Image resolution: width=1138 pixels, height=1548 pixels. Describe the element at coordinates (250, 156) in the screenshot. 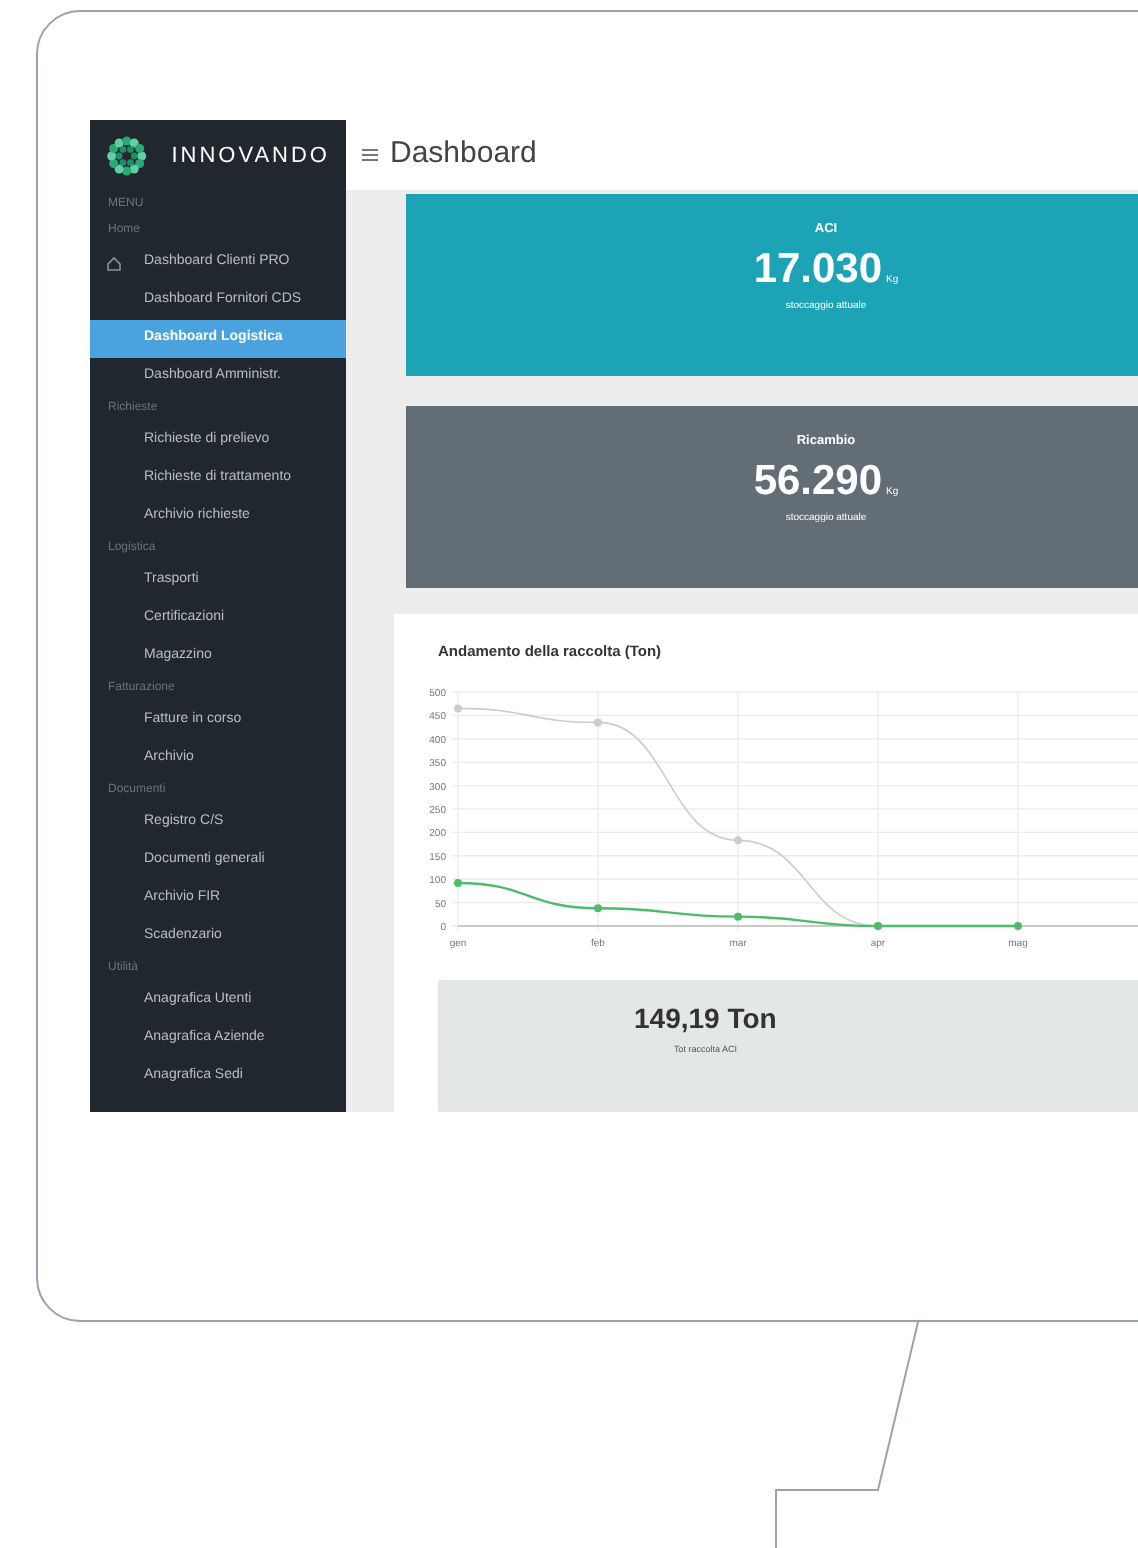

I see `brand-name: INNOVANDO` at that location.